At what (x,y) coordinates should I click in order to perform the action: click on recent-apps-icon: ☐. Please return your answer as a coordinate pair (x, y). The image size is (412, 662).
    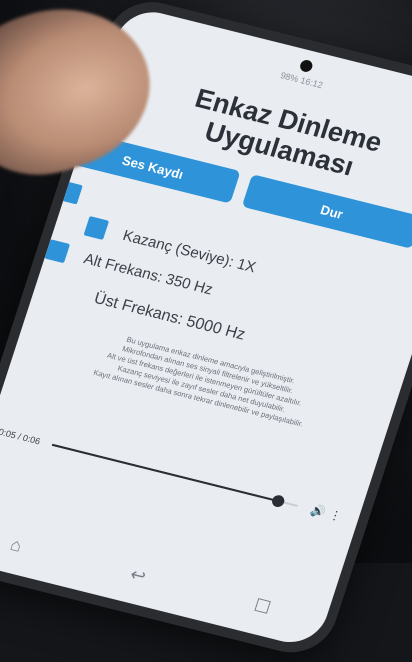
    Looking at the image, I should click on (262, 607).